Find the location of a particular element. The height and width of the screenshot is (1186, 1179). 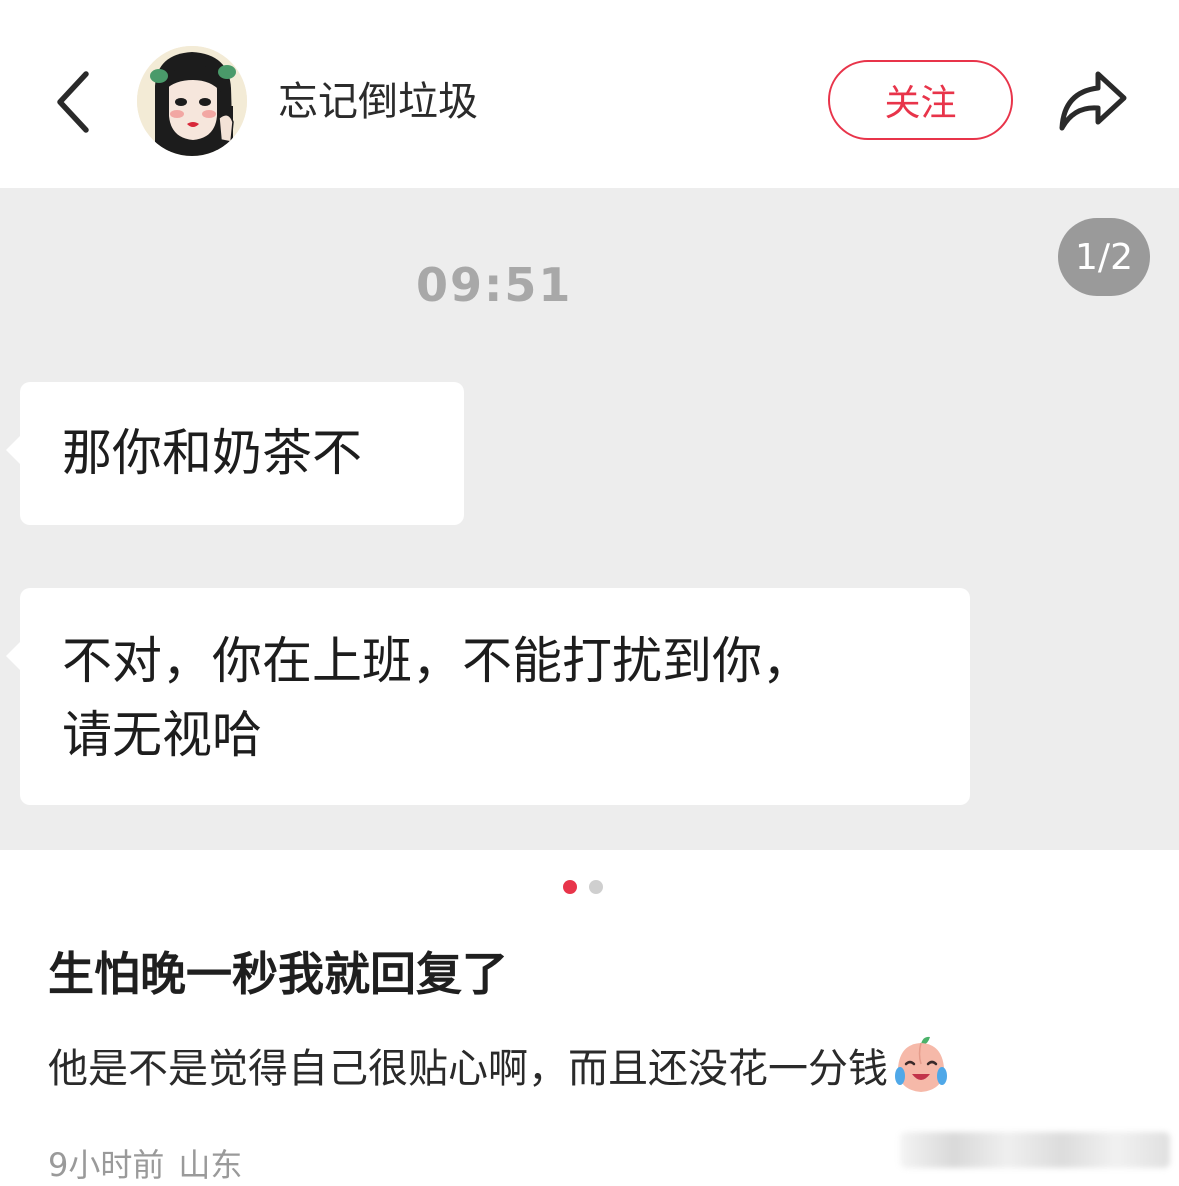

post-location: 山东 is located at coordinates (210, 1165).